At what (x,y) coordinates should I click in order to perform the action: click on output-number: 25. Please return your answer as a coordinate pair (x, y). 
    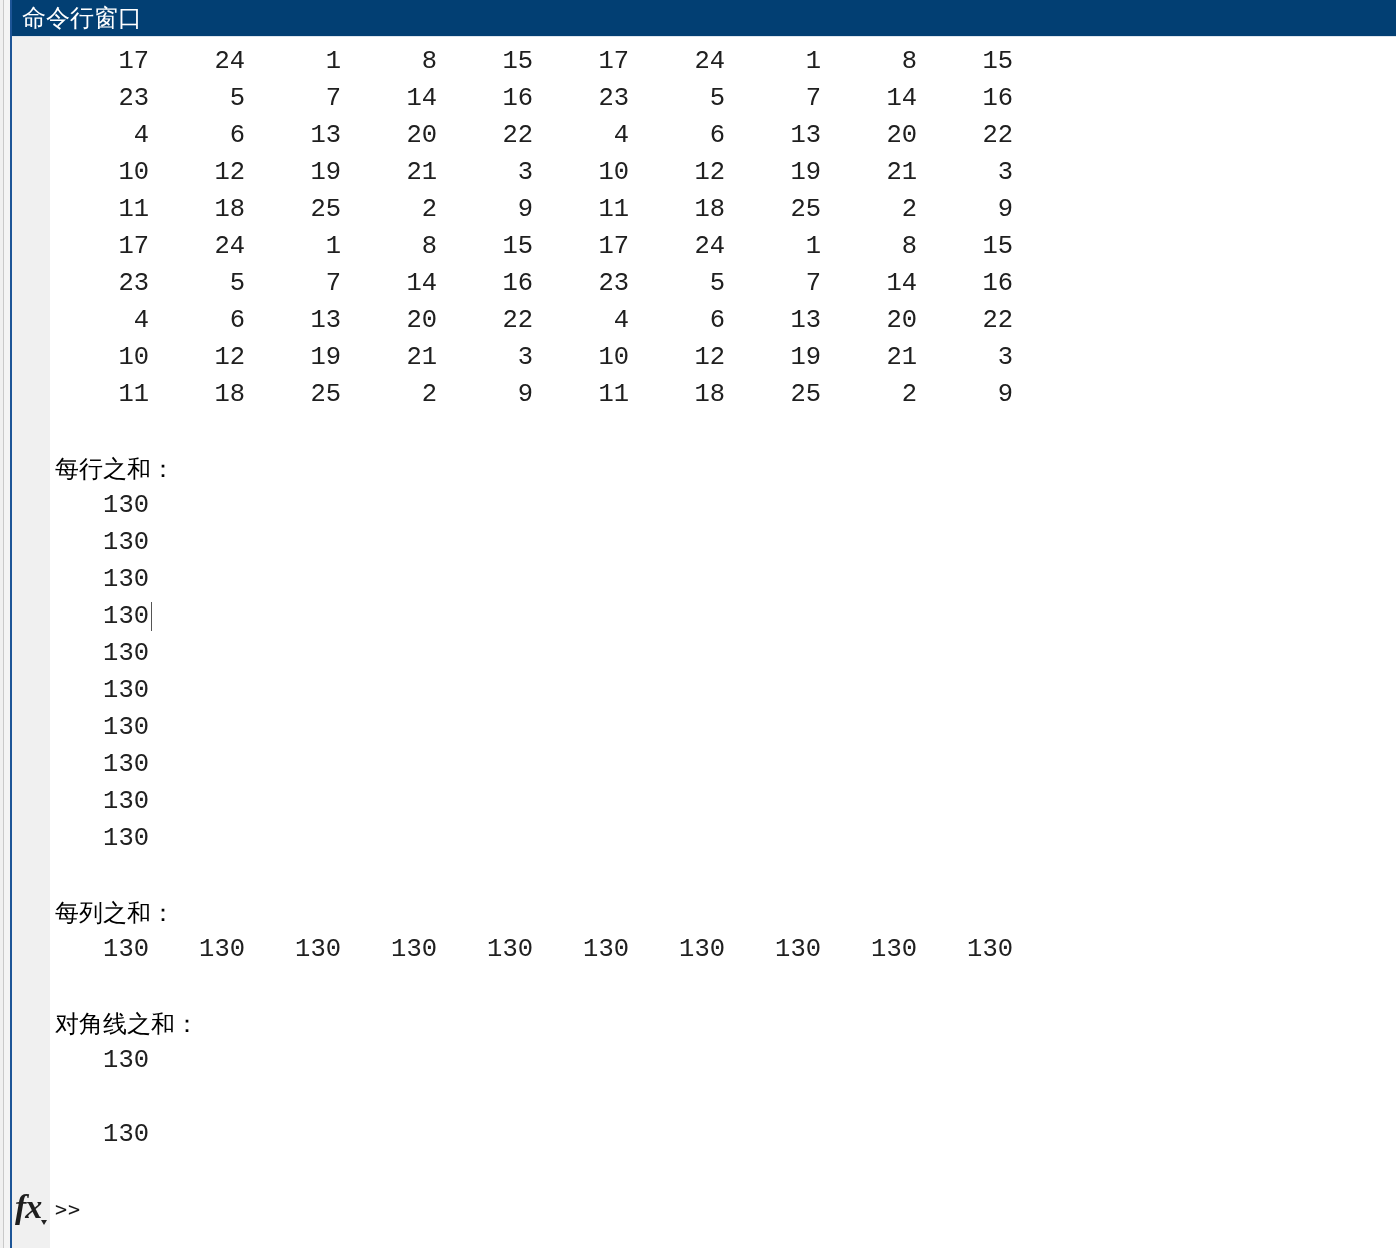
    Looking at the image, I should click on (805, 209).